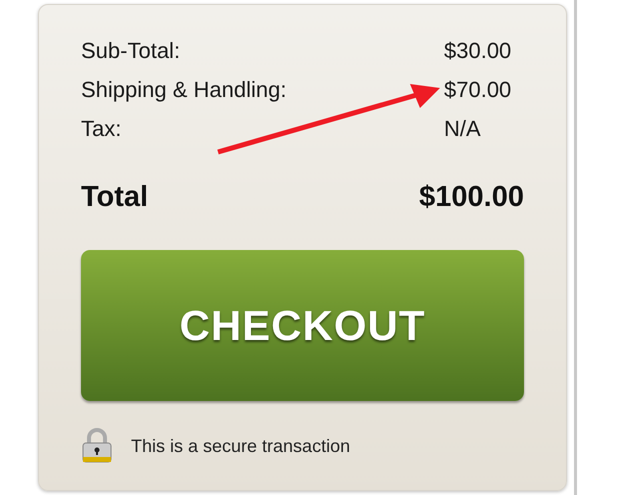  What do you see at coordinates (183, 90) in the screenshot?
I see `summary-label: Shipping & Handling:` at bounding box center [183, 90].